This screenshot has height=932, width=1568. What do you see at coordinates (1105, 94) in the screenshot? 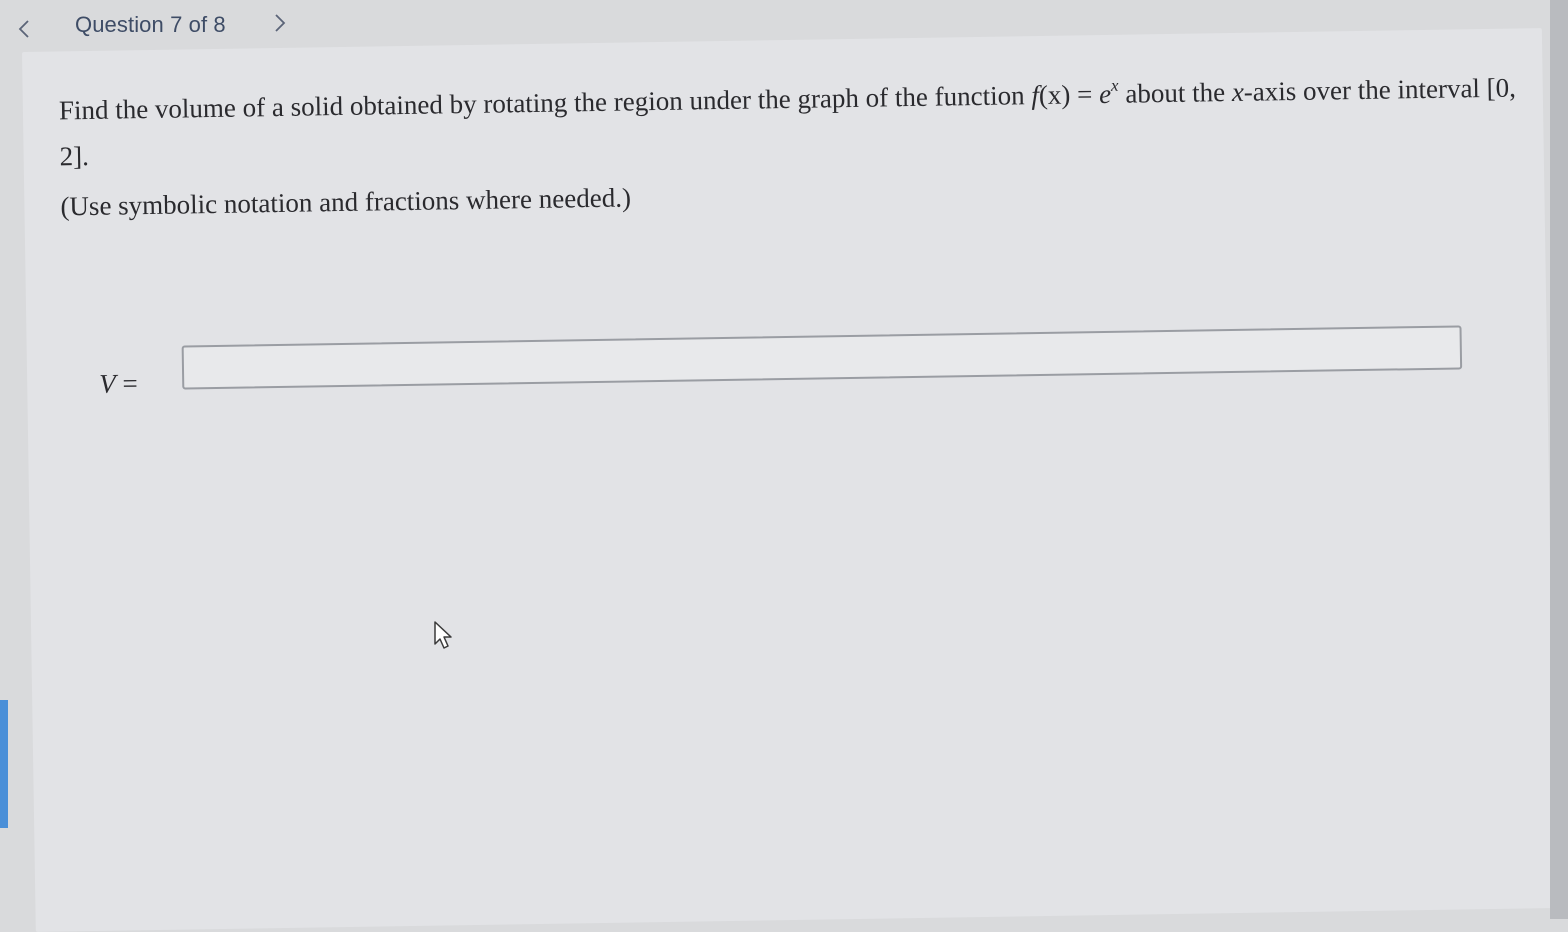
I see `exponential-base: e` at bounding box center [1105, 94].